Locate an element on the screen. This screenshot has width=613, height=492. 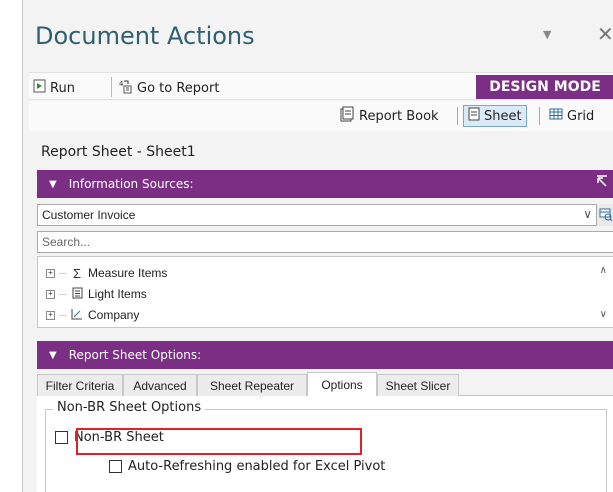
report-book-button: Report Book is located at coordinates (389, 116).